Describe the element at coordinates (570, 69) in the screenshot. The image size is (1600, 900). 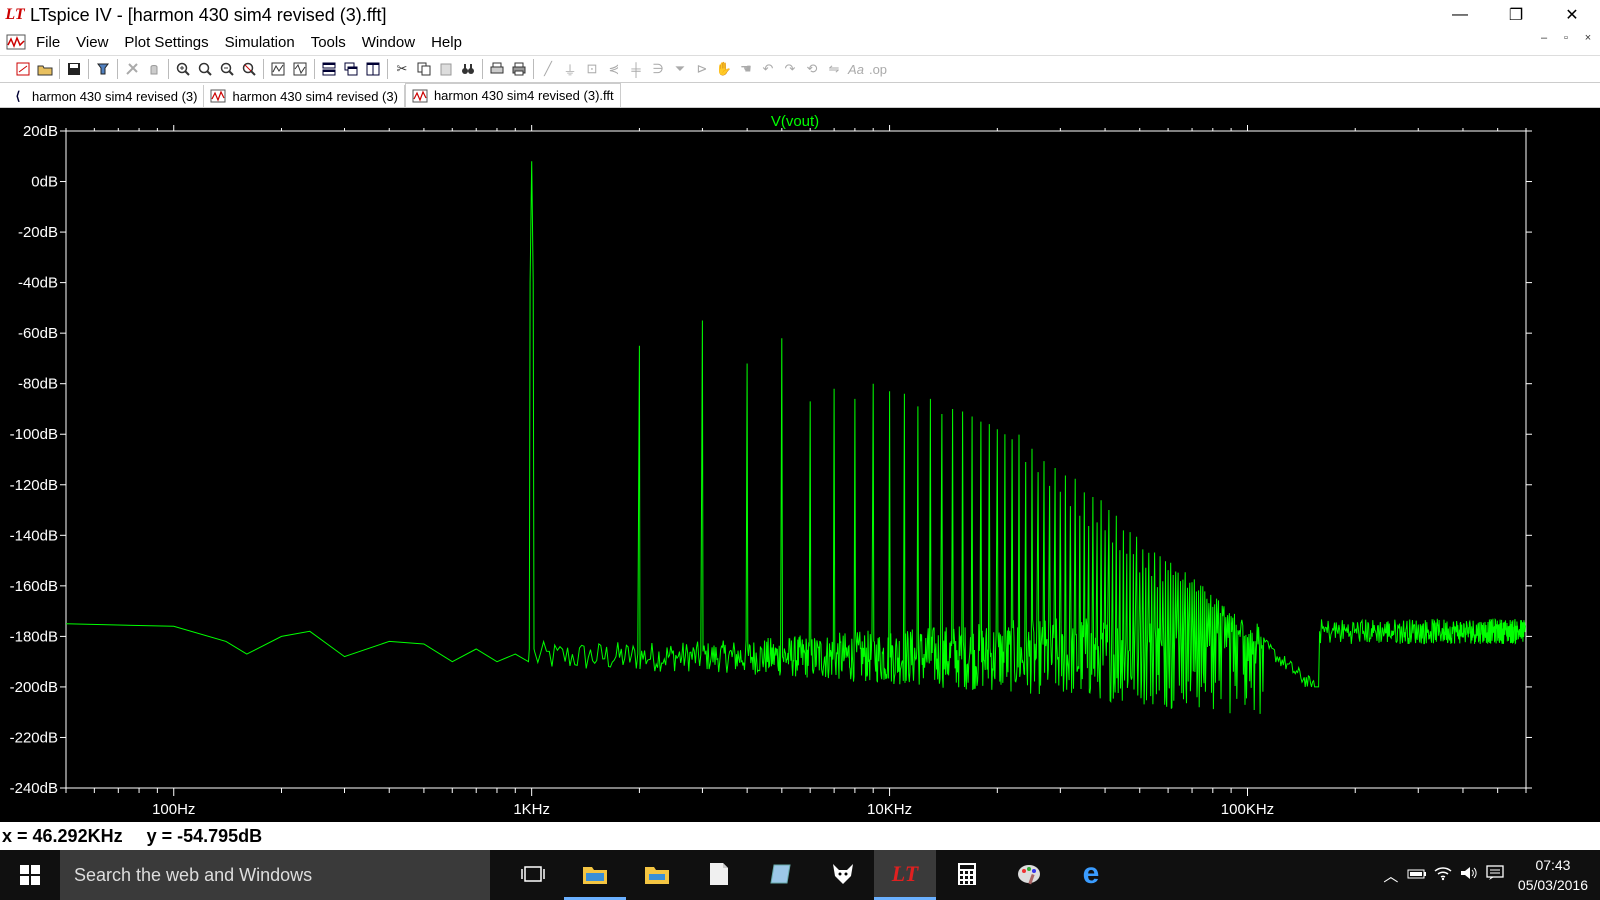
I see `ground-icon: ⏚` at that location.